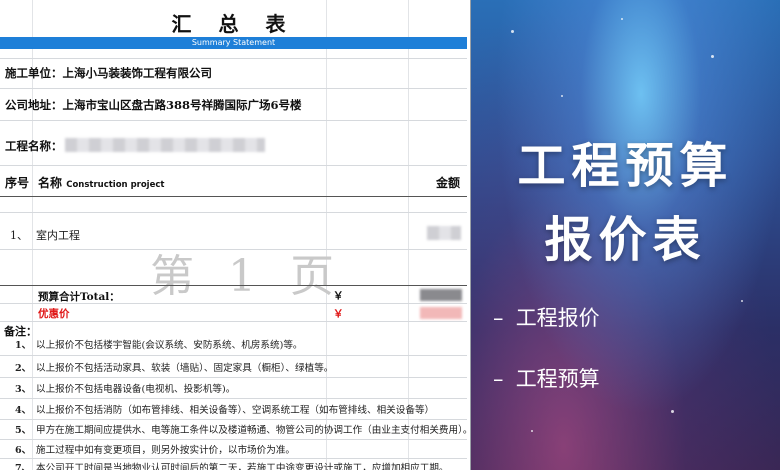 This screenshot has width=780, height=470. I want to click on note-num: 7、, so click(23, 466).